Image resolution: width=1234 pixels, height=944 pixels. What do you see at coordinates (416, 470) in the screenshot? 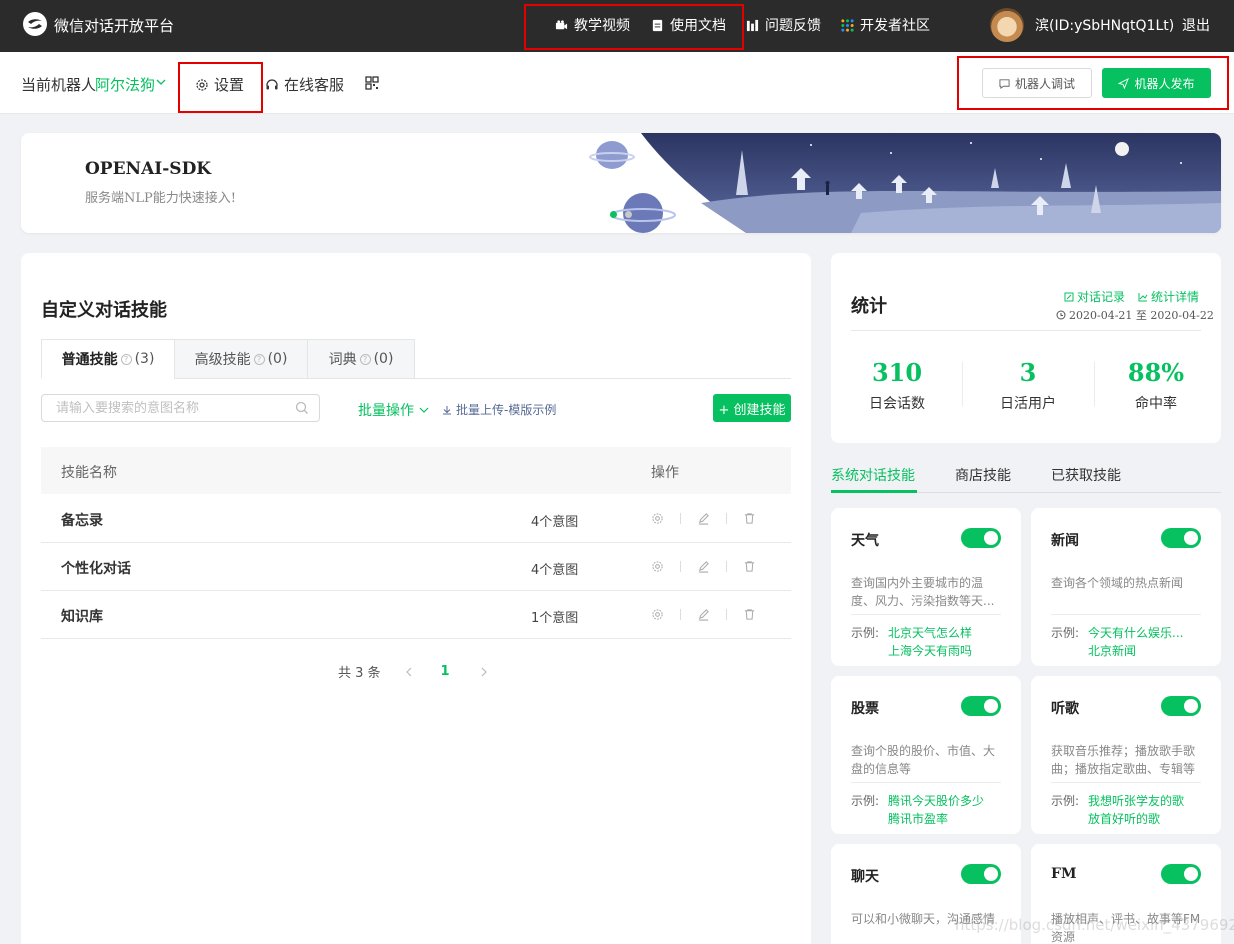
I see `skills-table-header: 技能名称 操作` at bounding box center [416, 470].